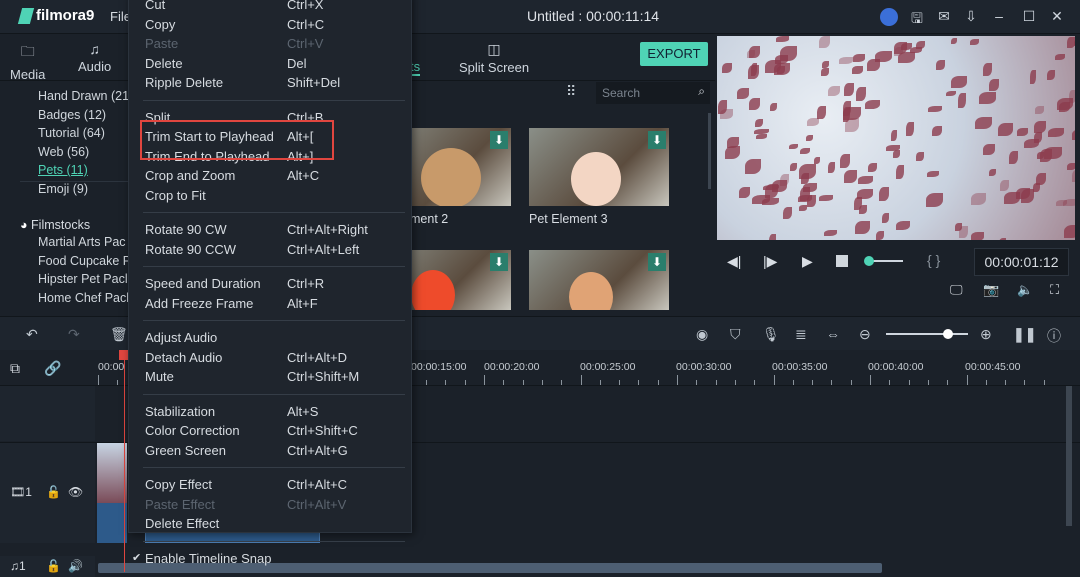  Describe the element at coordinates (986, 334) in the screenshot. I see `zoom-in-icon: ⊕` at that location.